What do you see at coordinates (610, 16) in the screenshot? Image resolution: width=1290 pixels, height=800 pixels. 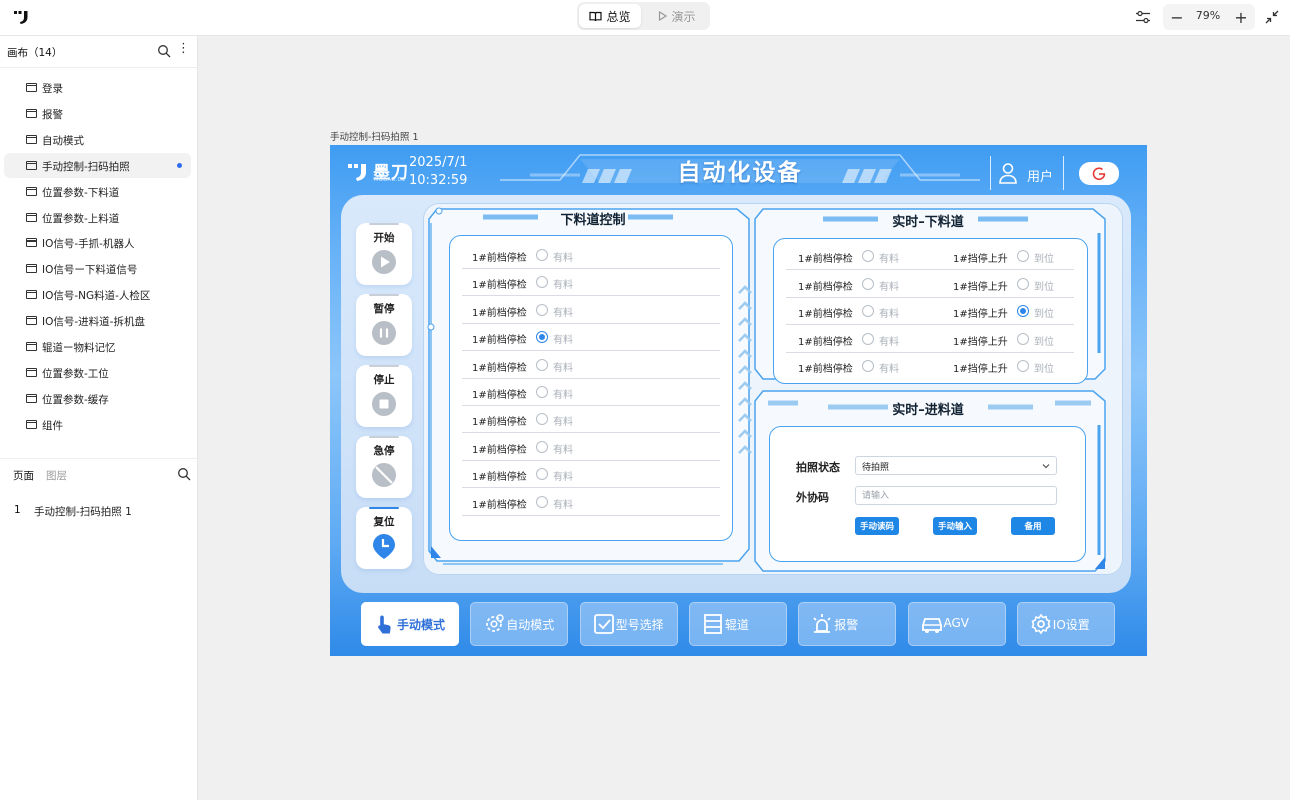 I see `overview-tab: 总览` at bounding box center [610, 16].